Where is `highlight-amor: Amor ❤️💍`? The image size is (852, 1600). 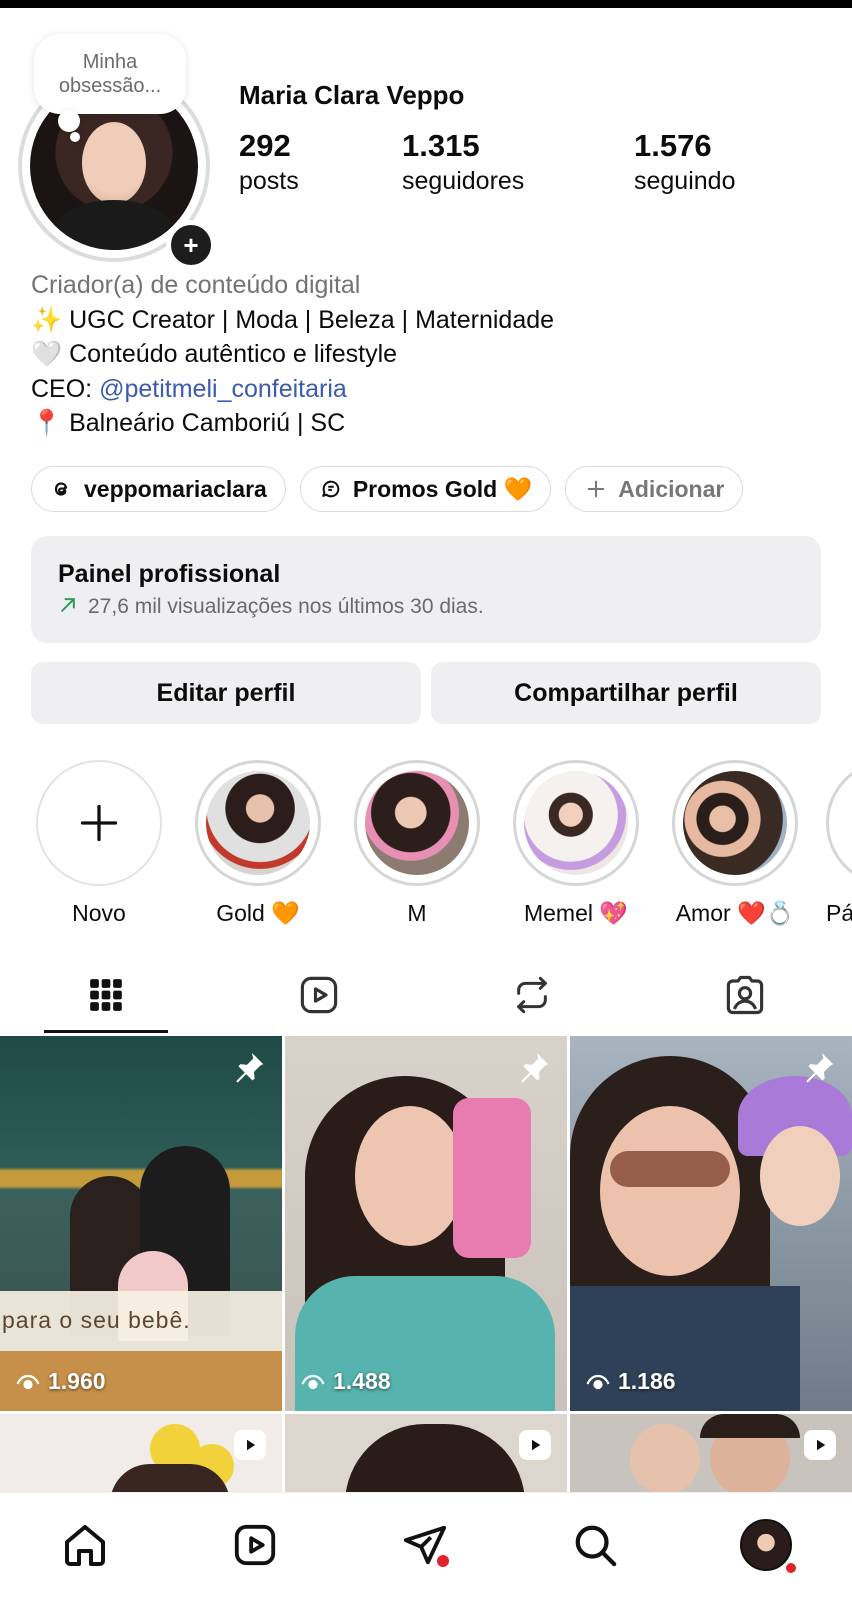 highlight-amor: Amor ❤️💍 is located at coordinates (735, 843).